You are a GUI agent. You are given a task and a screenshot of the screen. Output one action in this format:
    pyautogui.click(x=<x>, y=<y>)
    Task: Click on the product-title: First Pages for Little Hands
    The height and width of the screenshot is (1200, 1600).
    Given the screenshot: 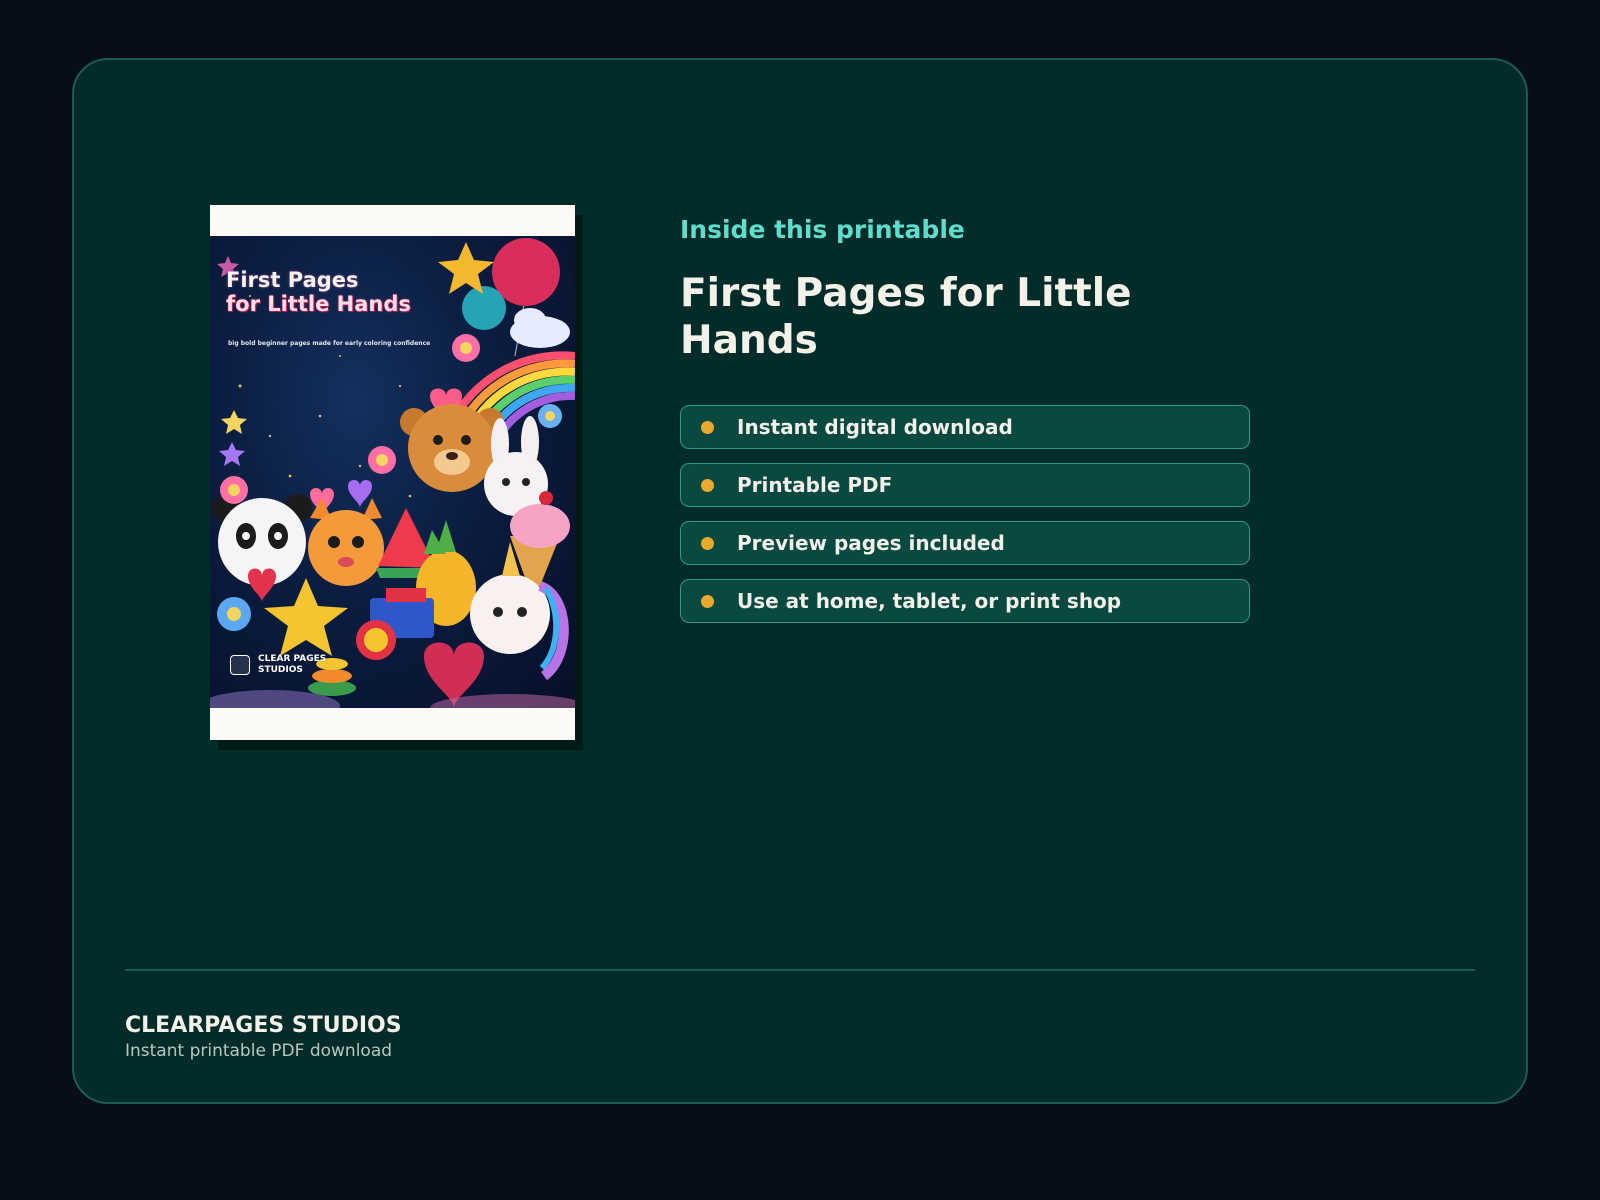 What is the action you would take?
    pyautogui.click(x=906, y=317)
    